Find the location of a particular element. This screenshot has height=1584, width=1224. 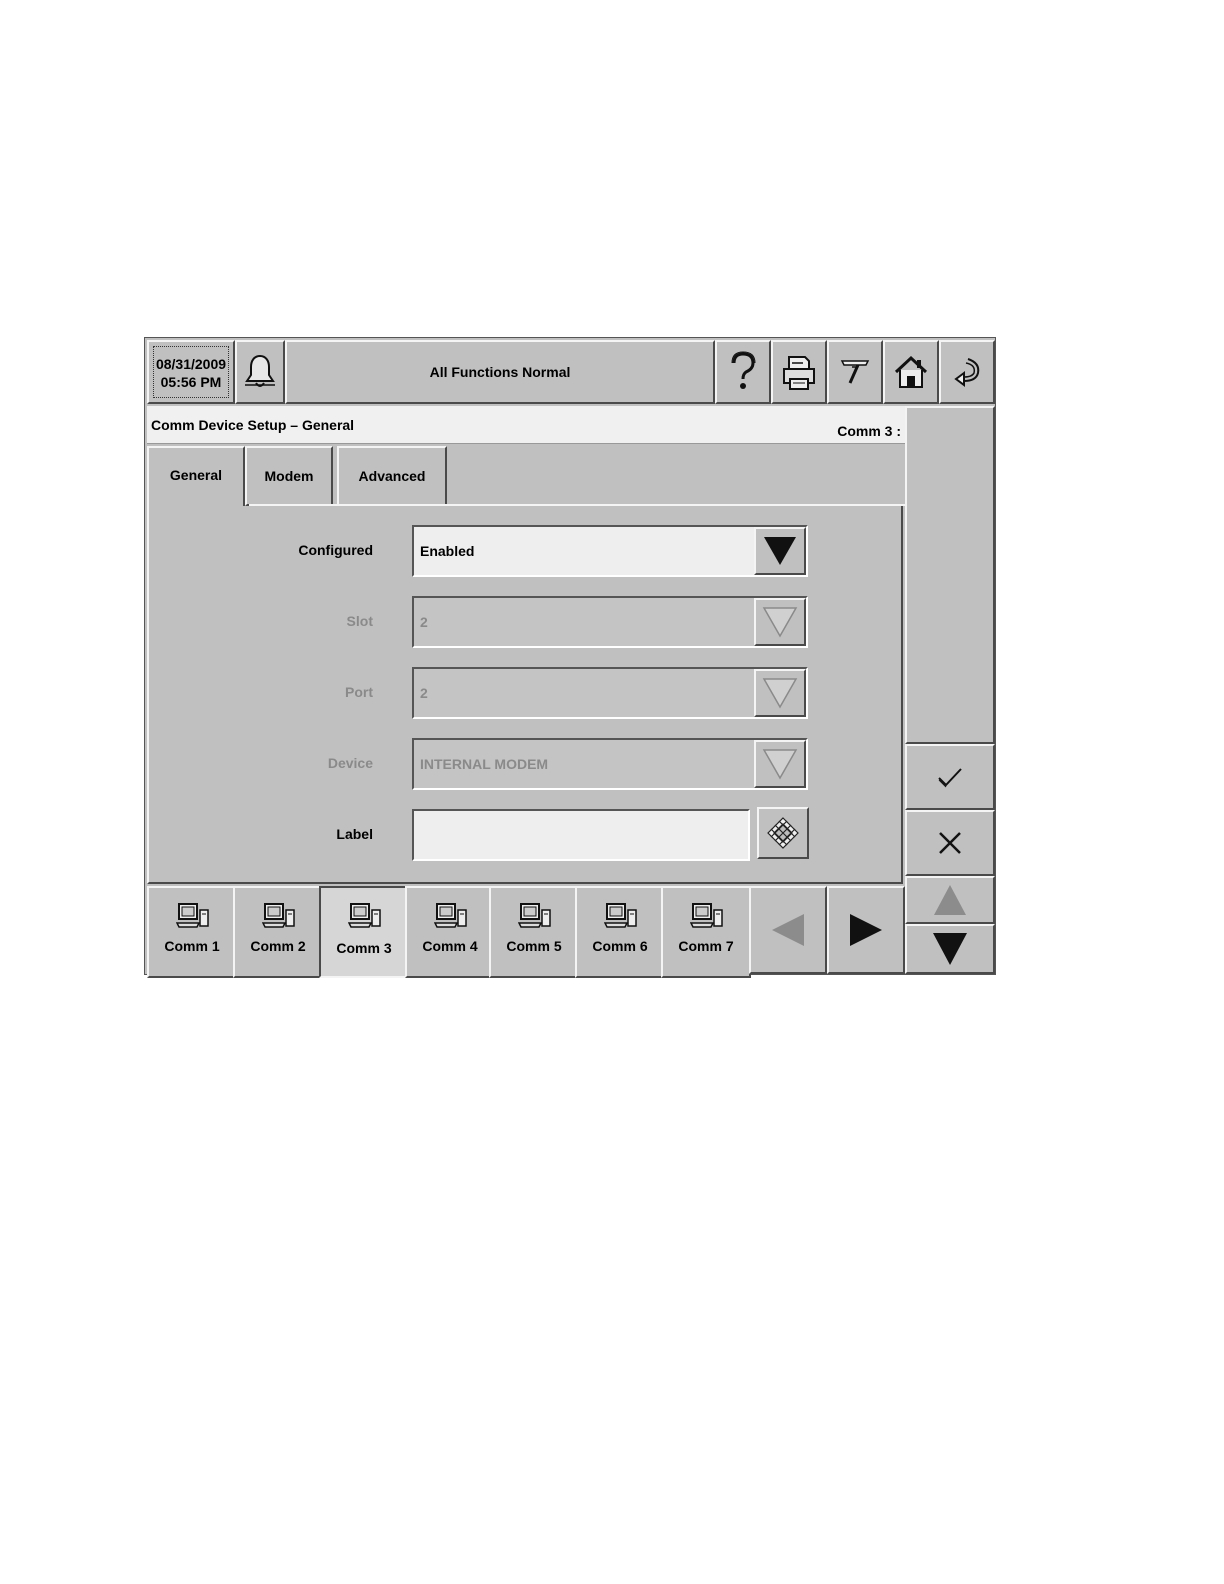

label-field-label: Label is located at coordinates (354, 834).